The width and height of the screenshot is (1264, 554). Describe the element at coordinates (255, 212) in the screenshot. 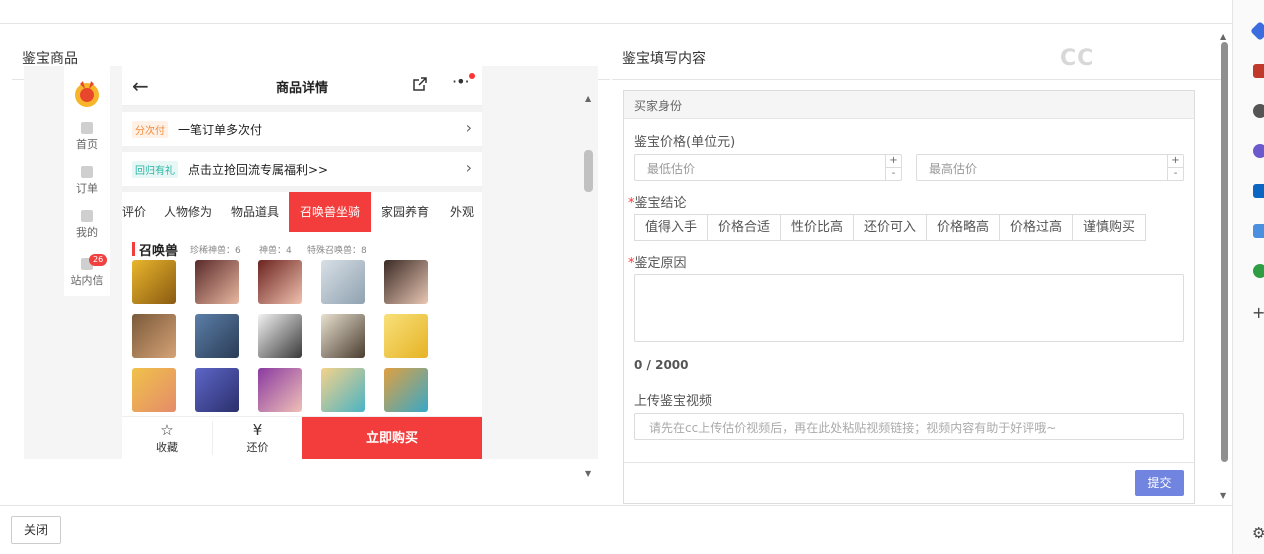

I see `tab-items: 物品道具` at that location.